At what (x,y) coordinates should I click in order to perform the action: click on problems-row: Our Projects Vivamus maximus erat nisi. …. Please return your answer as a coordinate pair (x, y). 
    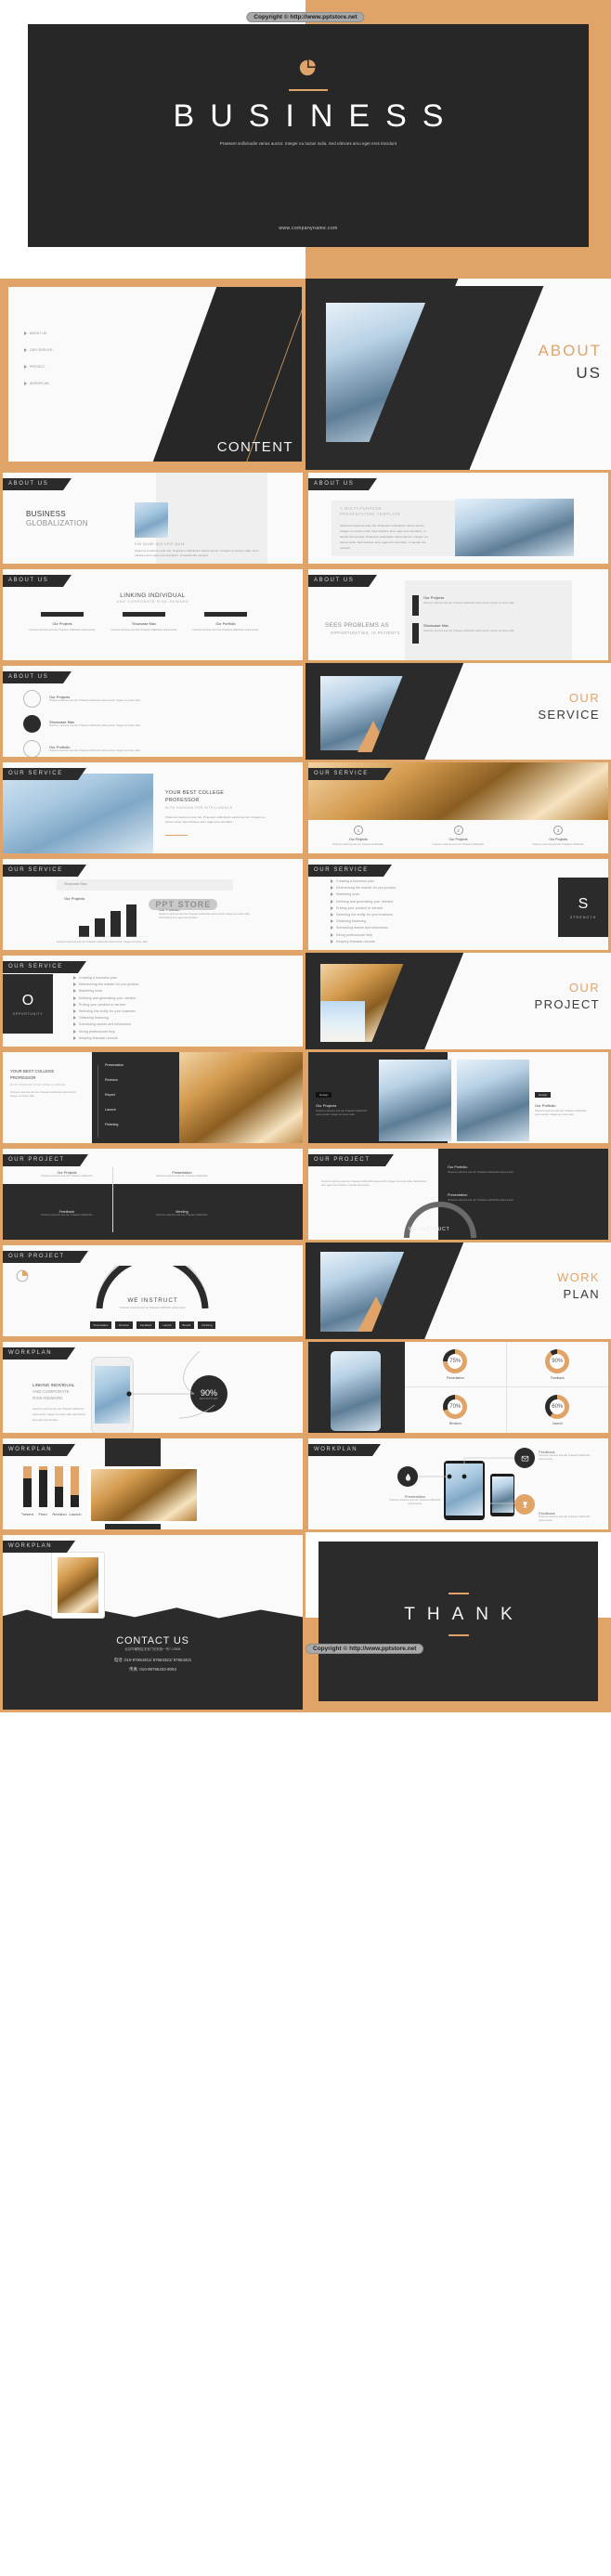
    Looking at the image, I should click on (472, 605).